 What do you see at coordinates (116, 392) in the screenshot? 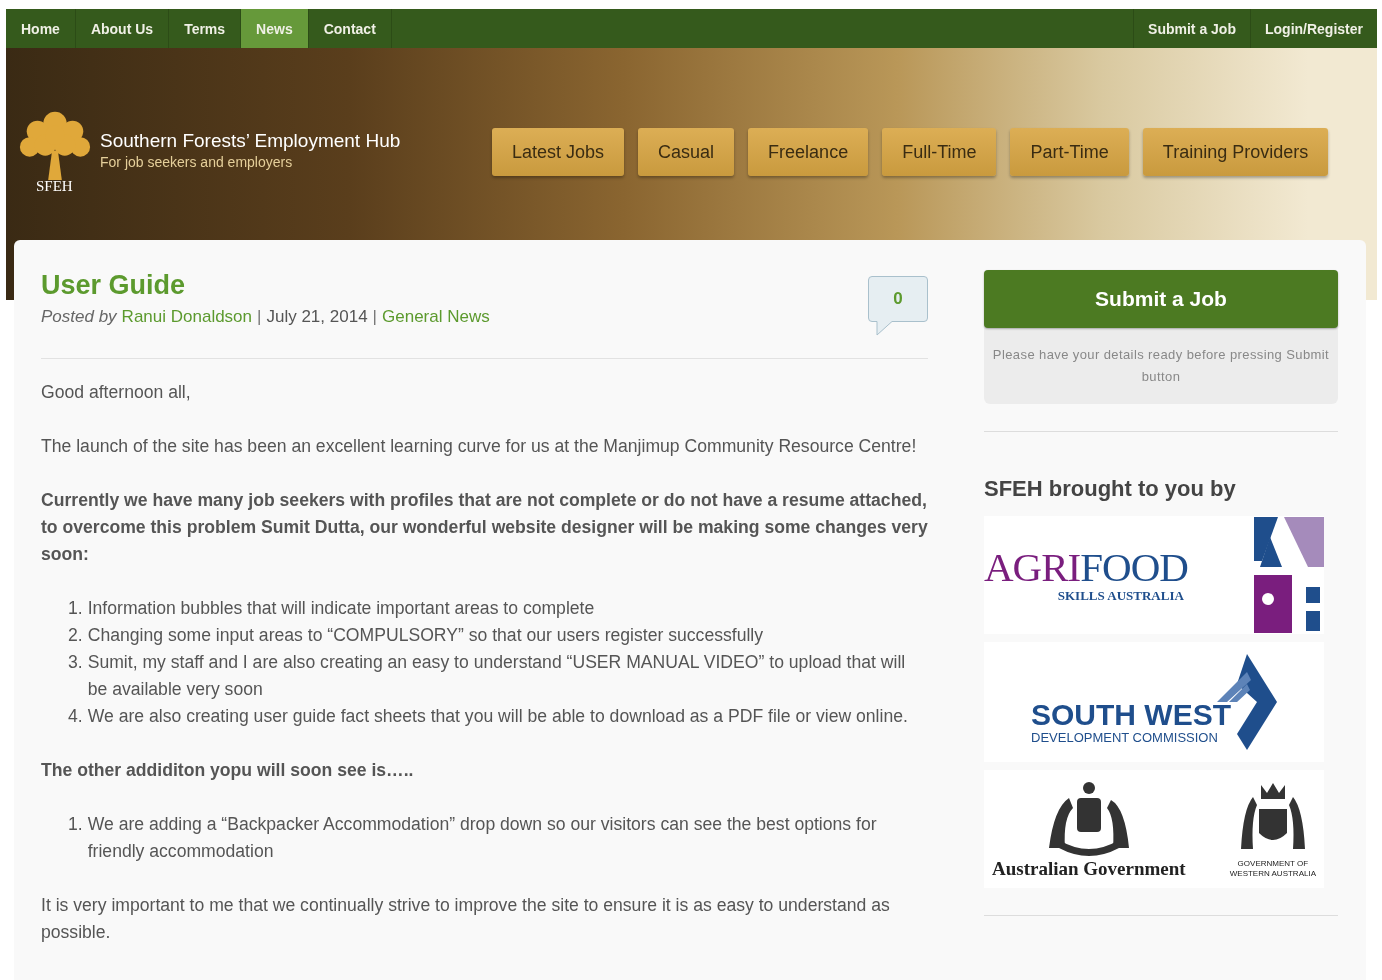
I see `post-paragraph: Good afternoon all,` at bounding box center [116, 392].